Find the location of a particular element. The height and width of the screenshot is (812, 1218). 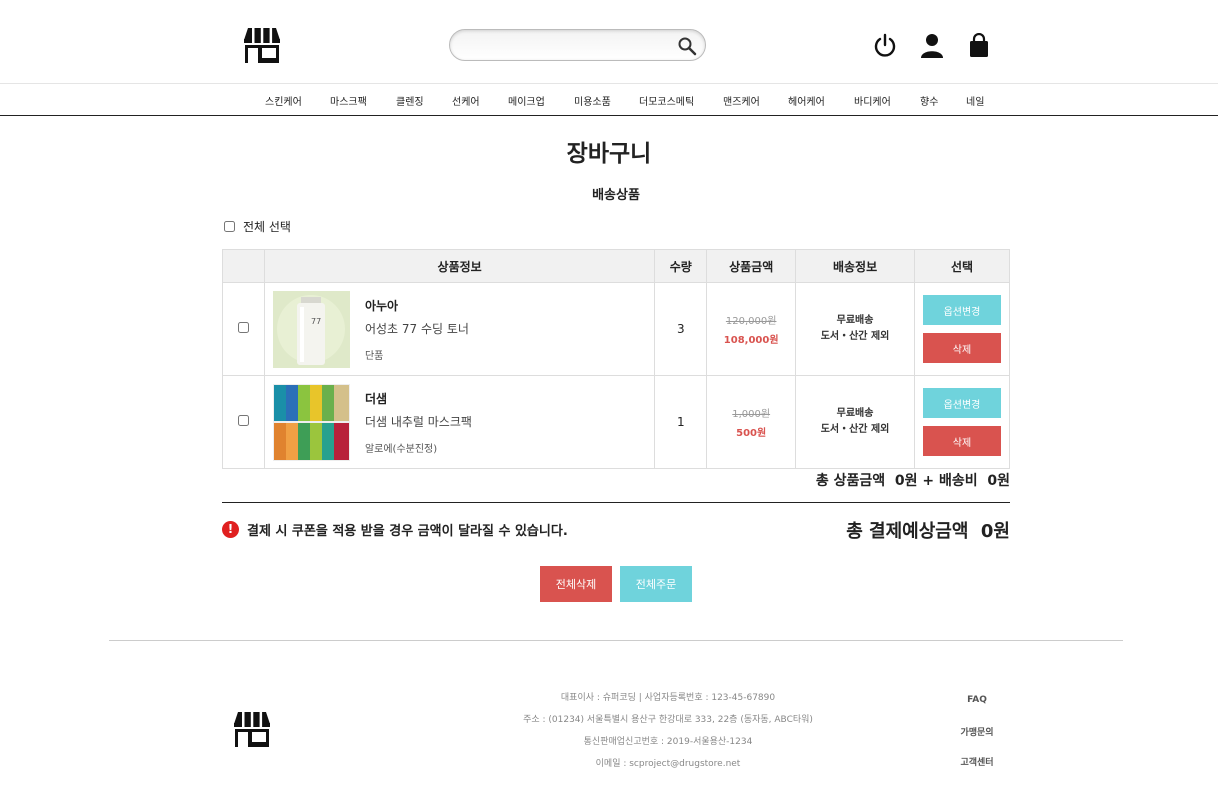

category-nail: 네일 is located at coordinates (975, 100).